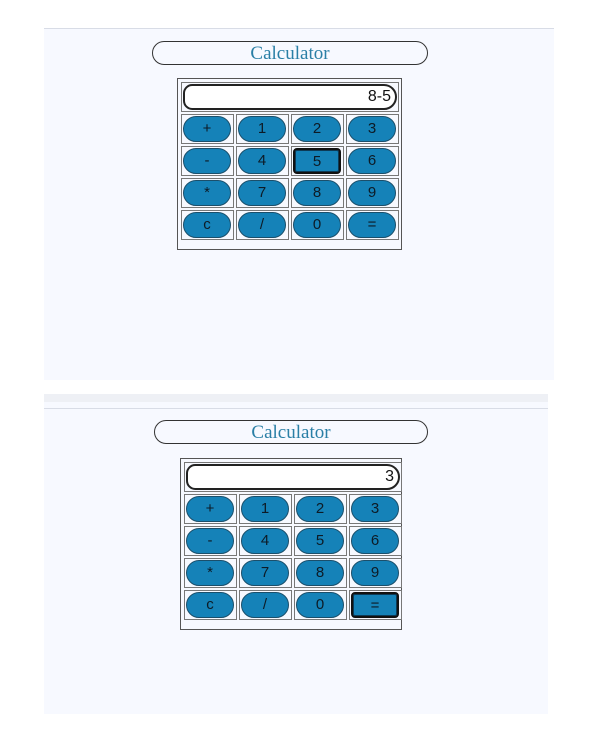  I want to click on calculator-display: 3, so click(293, 477).